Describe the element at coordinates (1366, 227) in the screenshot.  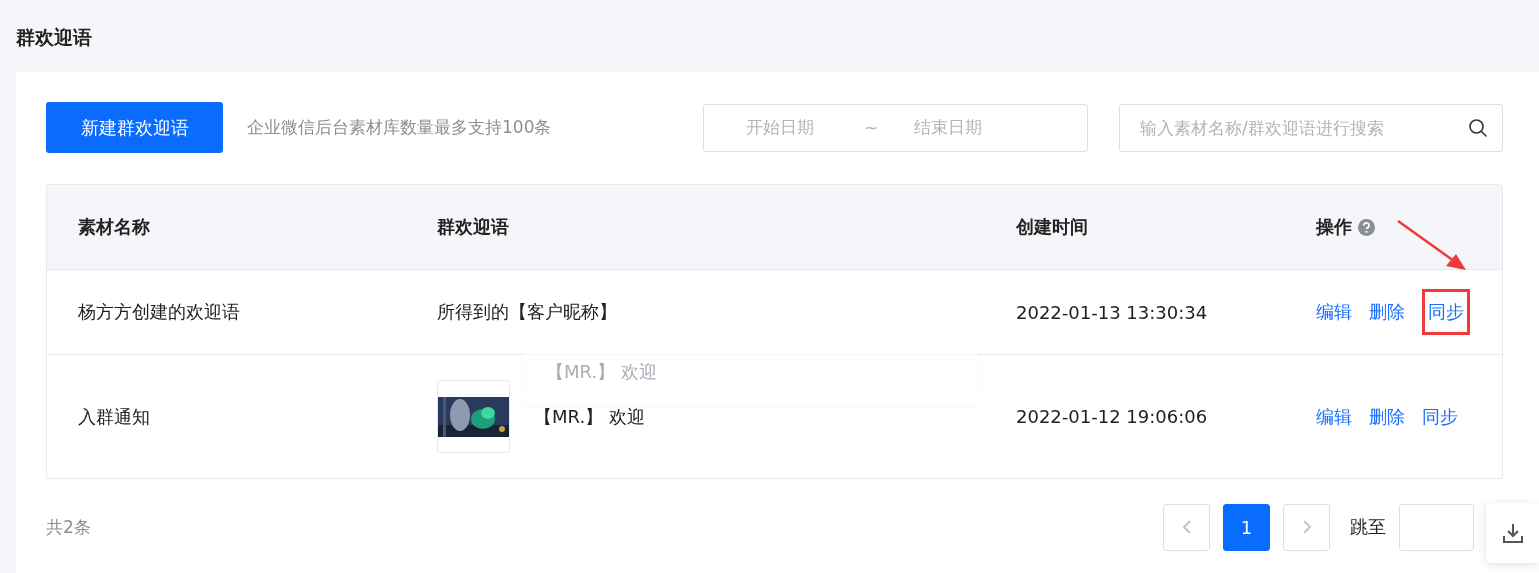
I see `help-icon` at that location.